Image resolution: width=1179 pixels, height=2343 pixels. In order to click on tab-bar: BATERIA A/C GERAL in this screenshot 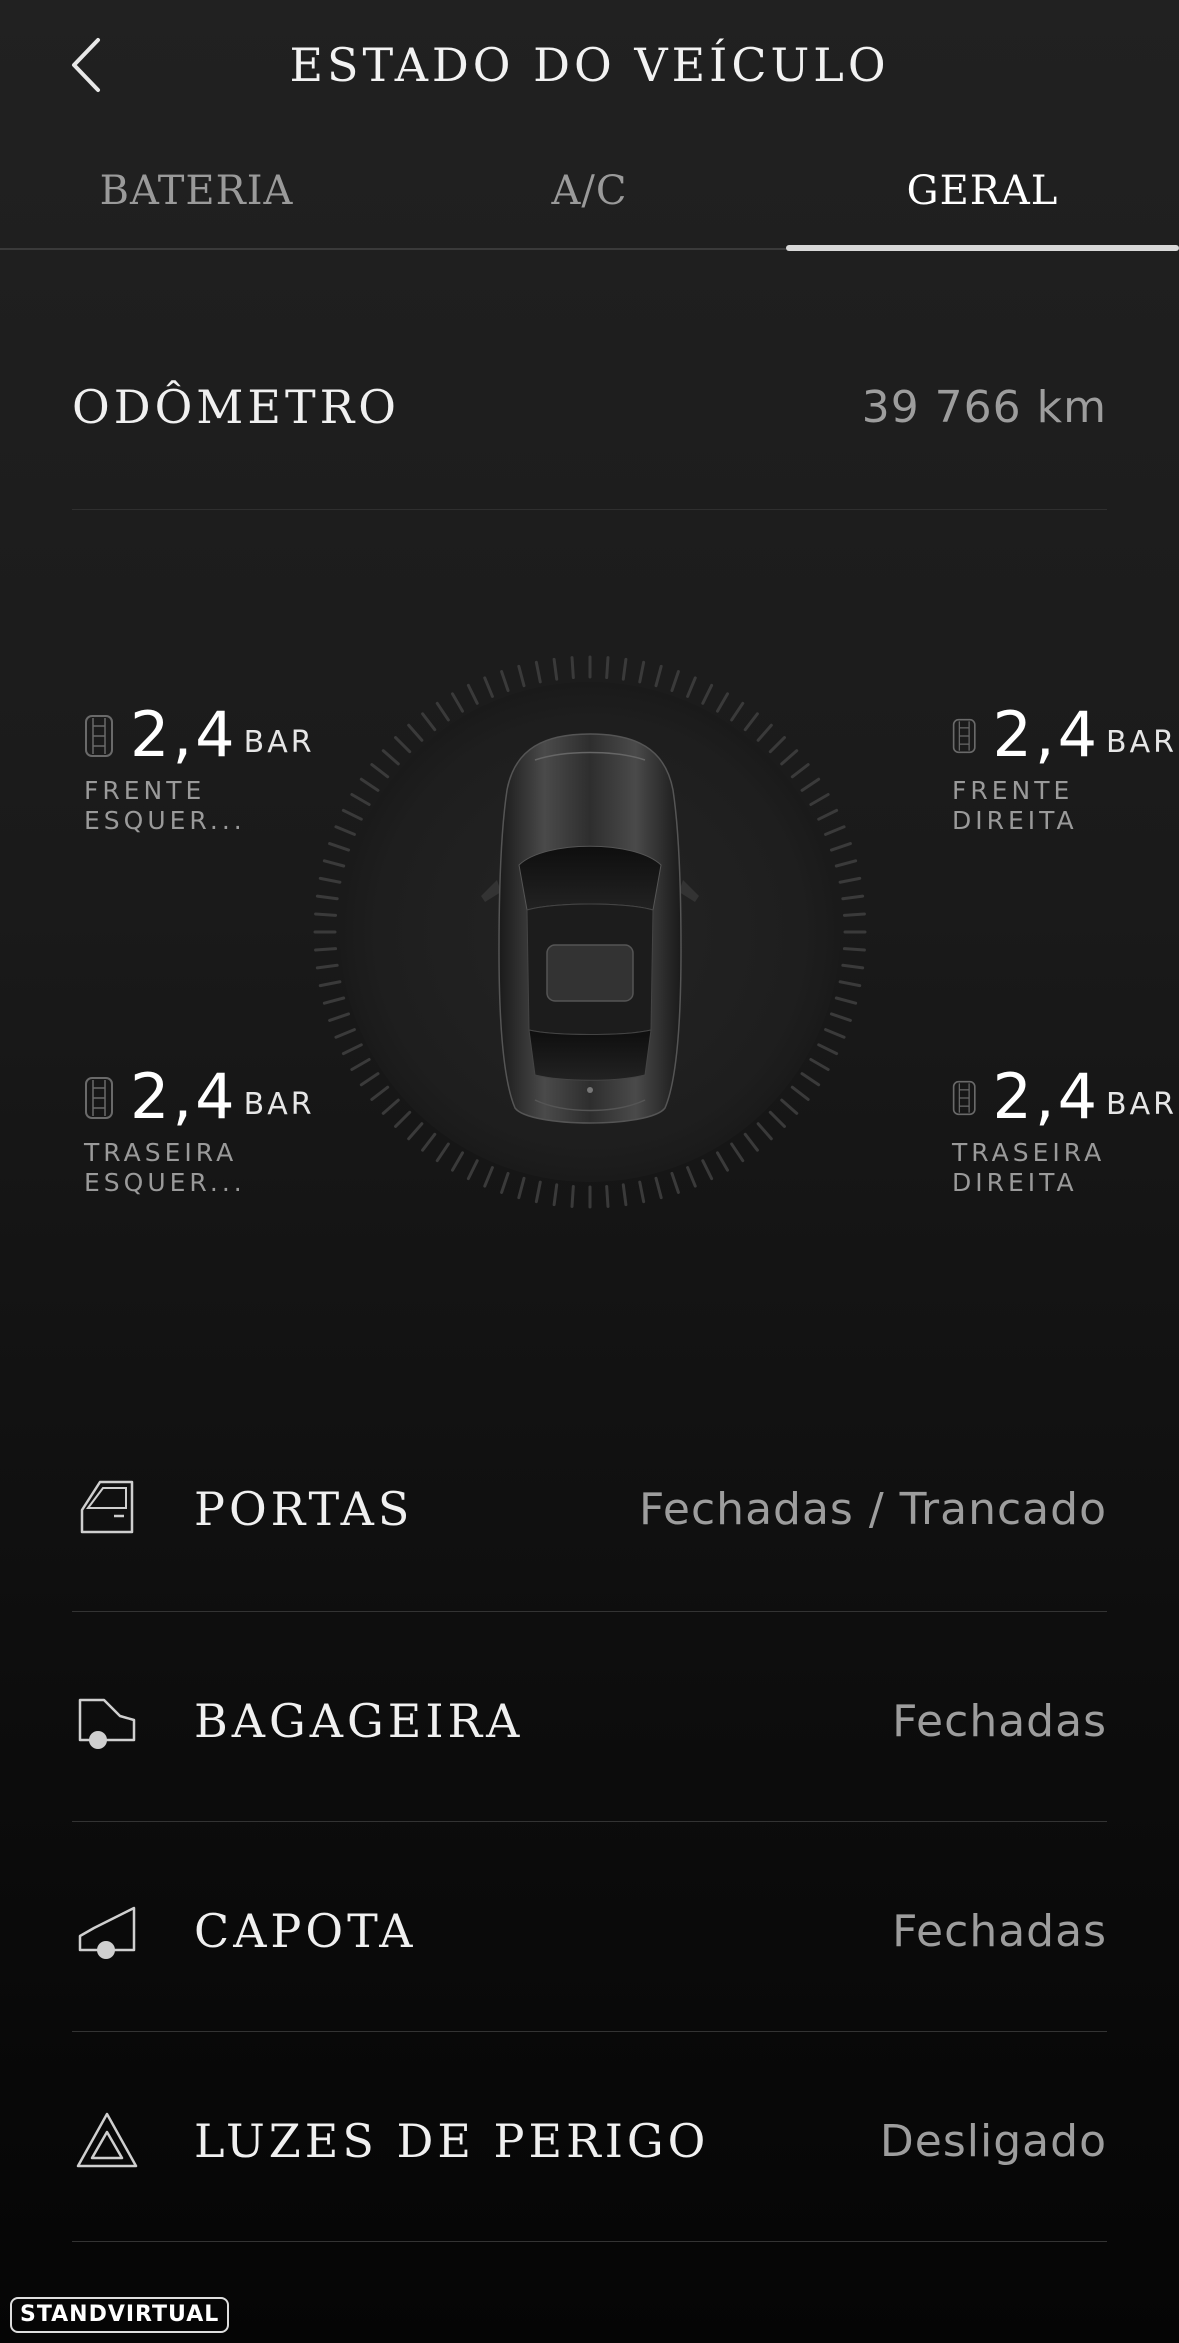, I will do `click(589, 195)`.